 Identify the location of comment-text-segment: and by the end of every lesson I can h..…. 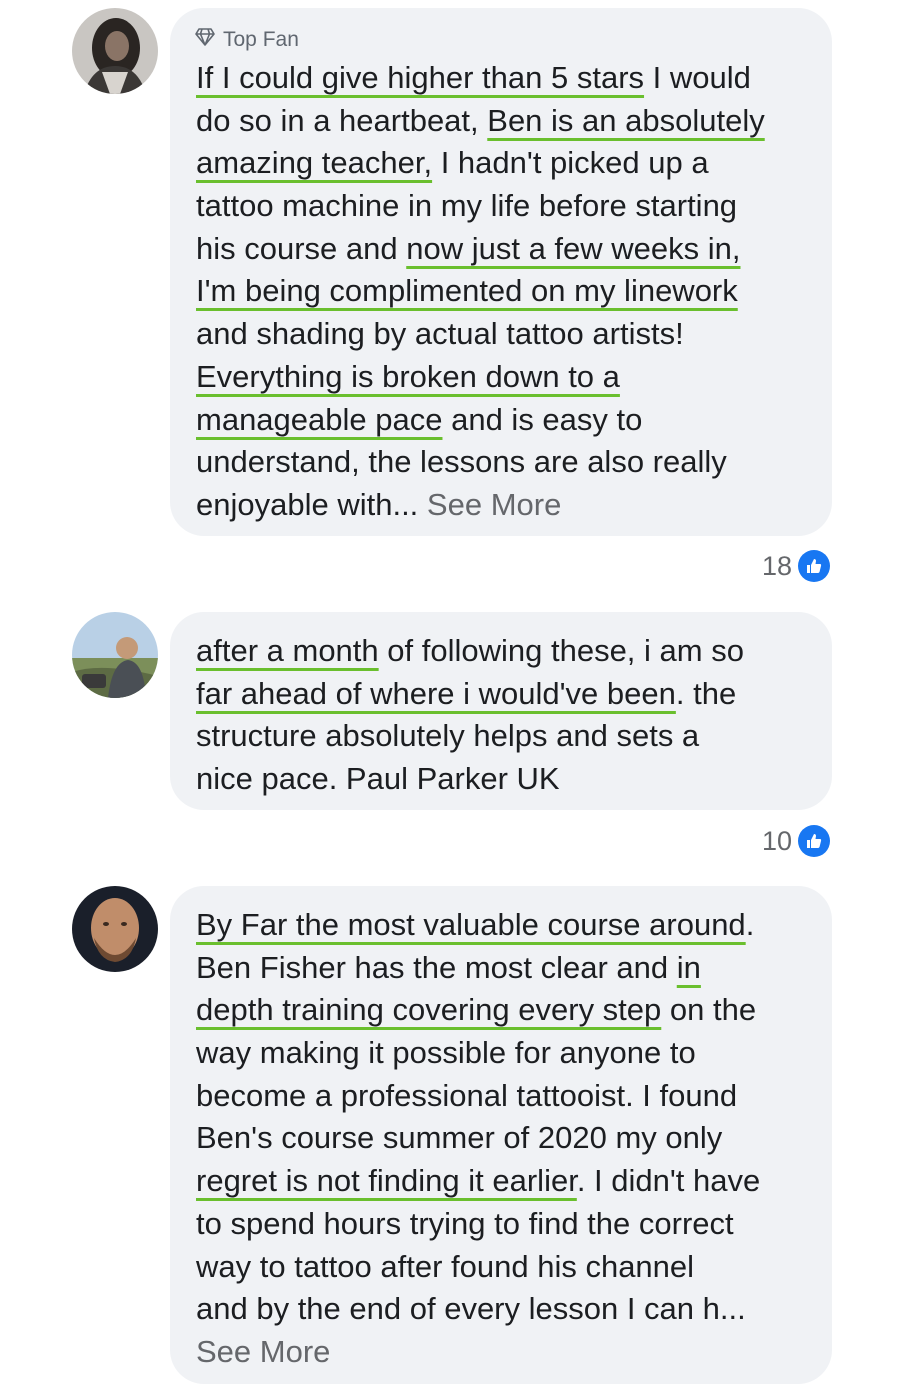
(471, 1309).